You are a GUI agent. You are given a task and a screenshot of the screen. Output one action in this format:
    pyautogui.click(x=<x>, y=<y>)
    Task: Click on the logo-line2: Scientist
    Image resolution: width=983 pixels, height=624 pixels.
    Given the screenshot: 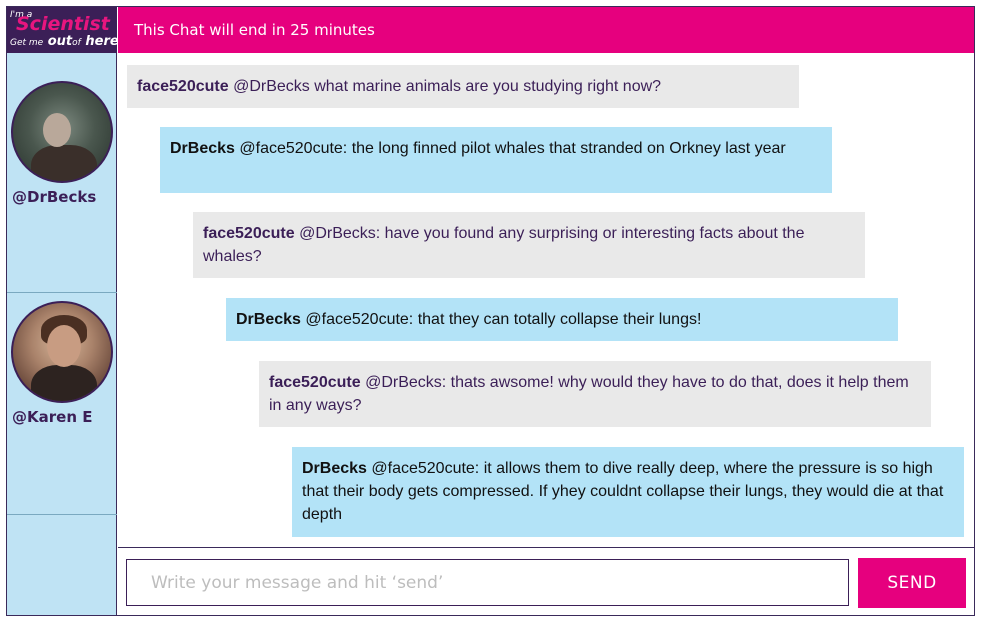 What is the action you would take?
    pyautogui.click(x=63, y=24)
    